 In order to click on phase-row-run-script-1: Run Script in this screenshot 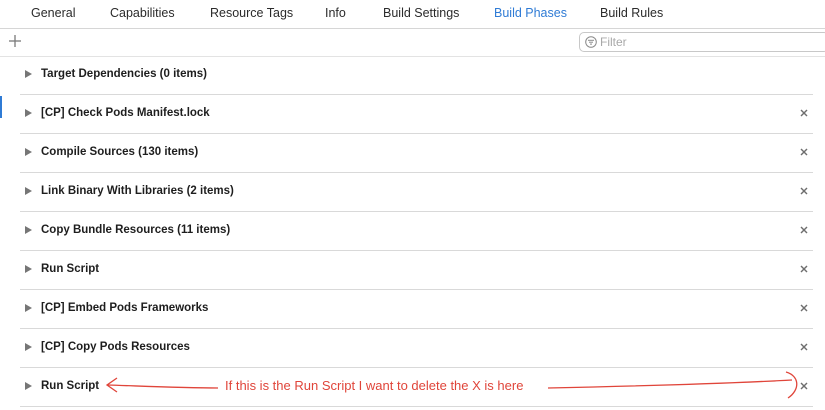, I will do `click(416, 270)`.